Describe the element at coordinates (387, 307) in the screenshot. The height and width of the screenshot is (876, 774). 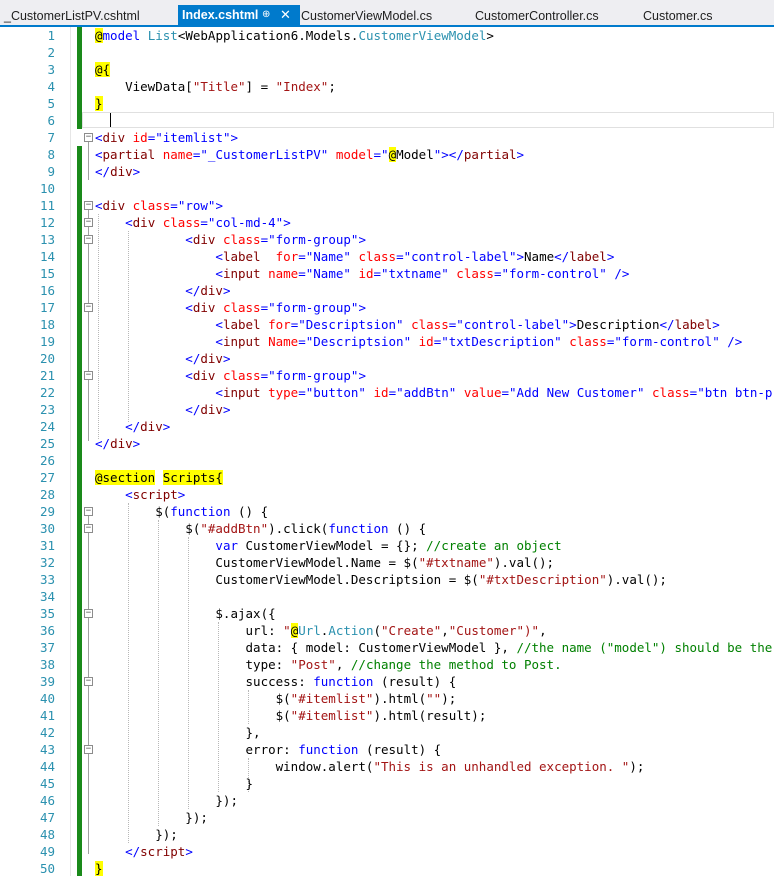
I see `code-line: 17 − <div class="form-group">` at that location.